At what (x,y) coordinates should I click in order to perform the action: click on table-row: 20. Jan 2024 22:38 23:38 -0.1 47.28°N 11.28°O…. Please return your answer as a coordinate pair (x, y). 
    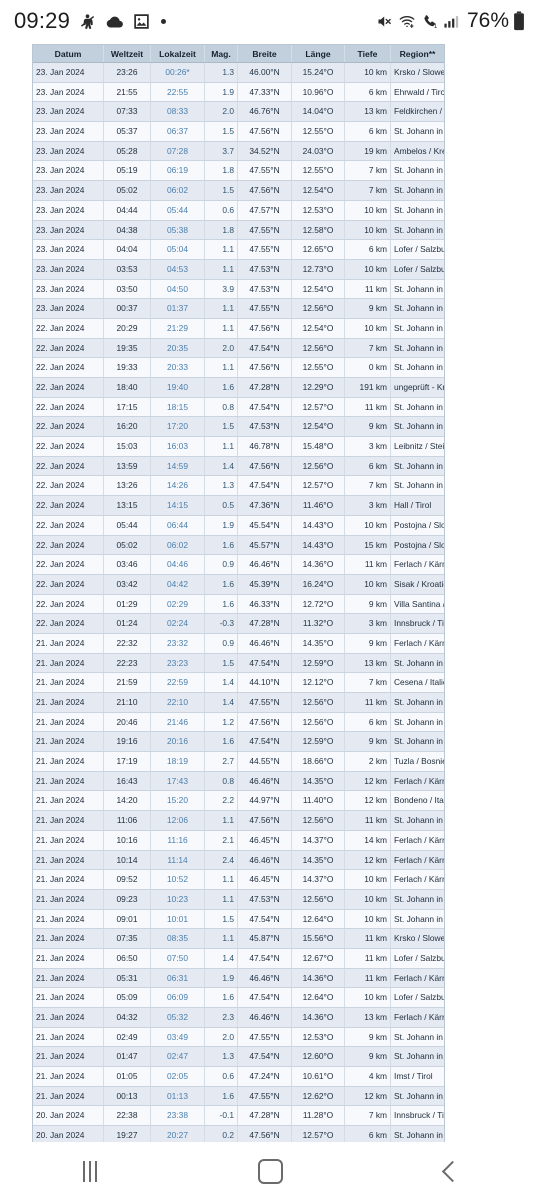
    Looking at the image, I should click on (238, 1116).